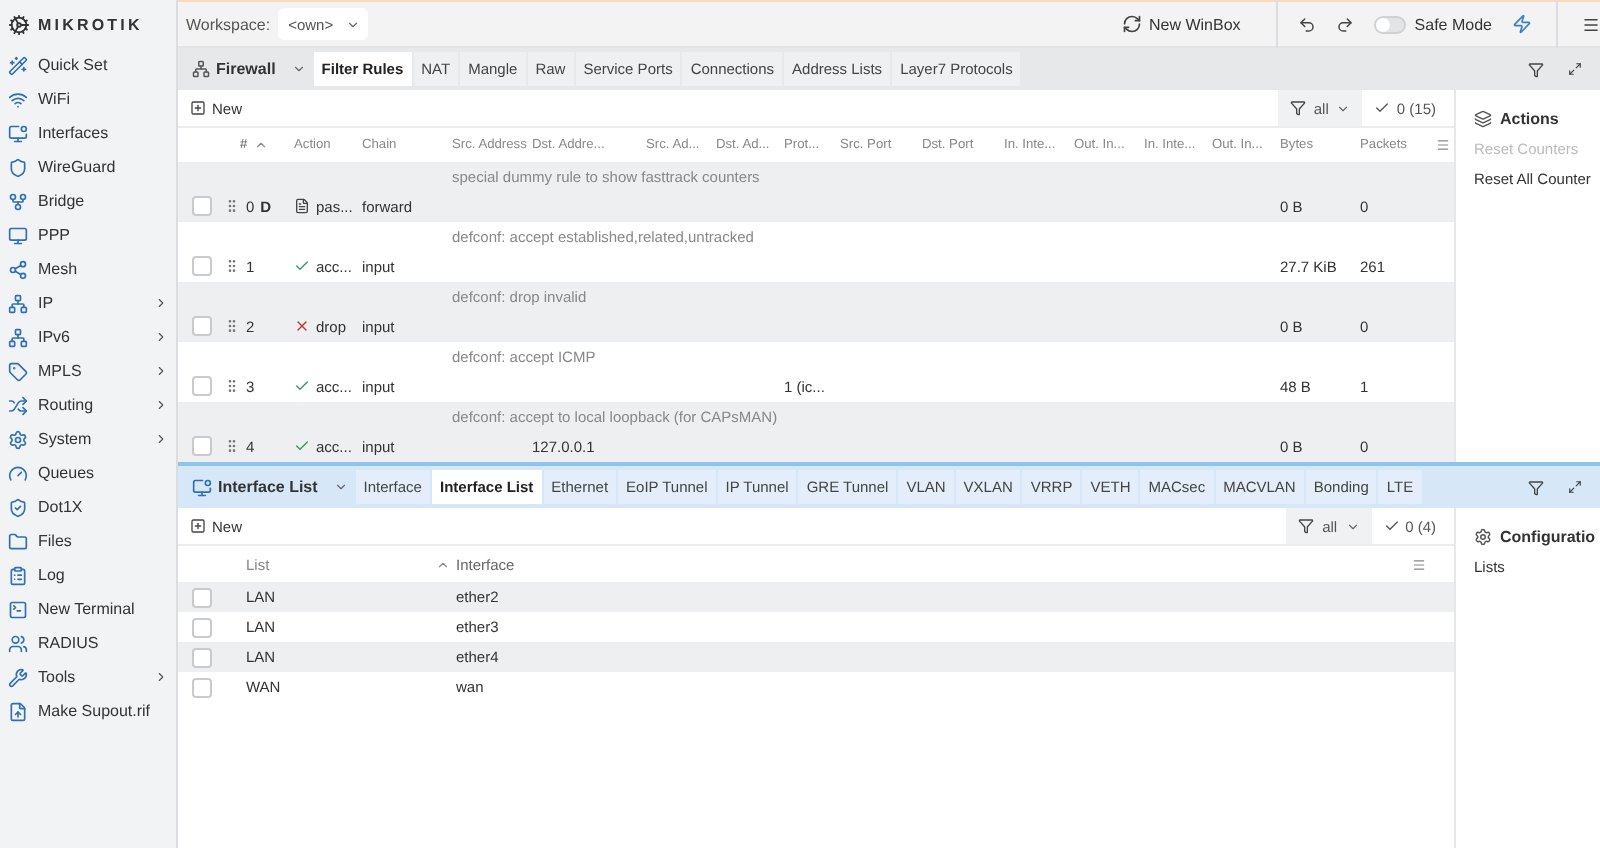 The image size is (1600, 848). Describe the element at coordinates (18, 65) in the screenshot. I see `wand-icon` at that location.